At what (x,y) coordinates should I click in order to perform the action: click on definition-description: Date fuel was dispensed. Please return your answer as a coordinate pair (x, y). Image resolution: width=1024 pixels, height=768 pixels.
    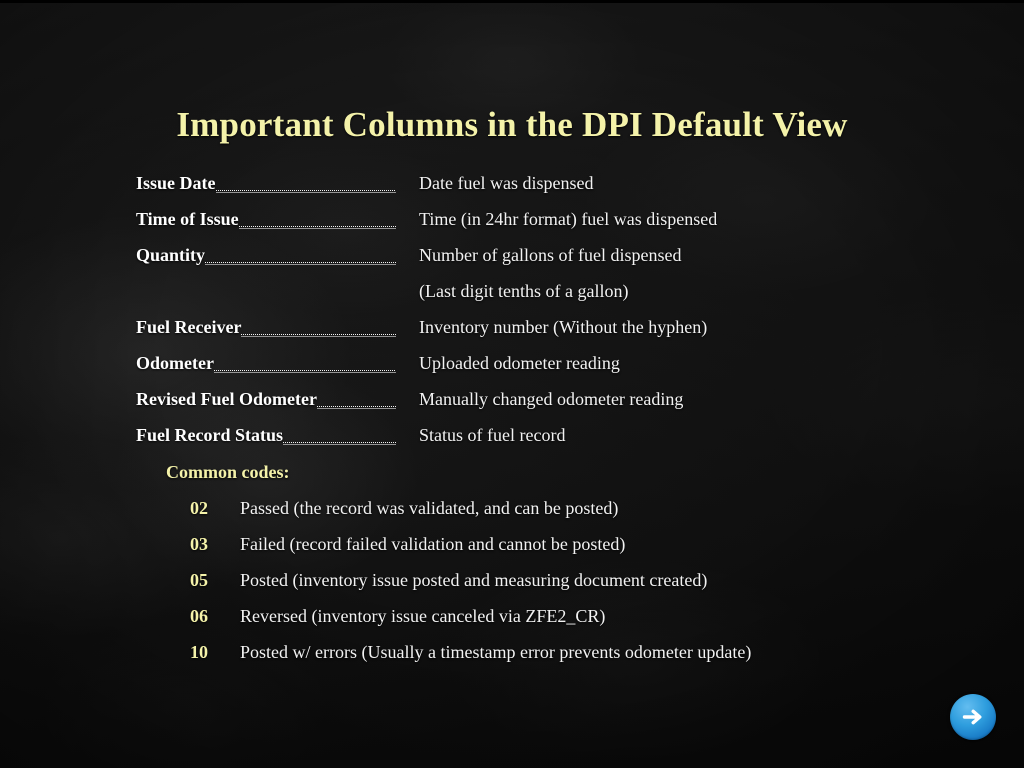
    Looking at the image, I should click on (506, 183).